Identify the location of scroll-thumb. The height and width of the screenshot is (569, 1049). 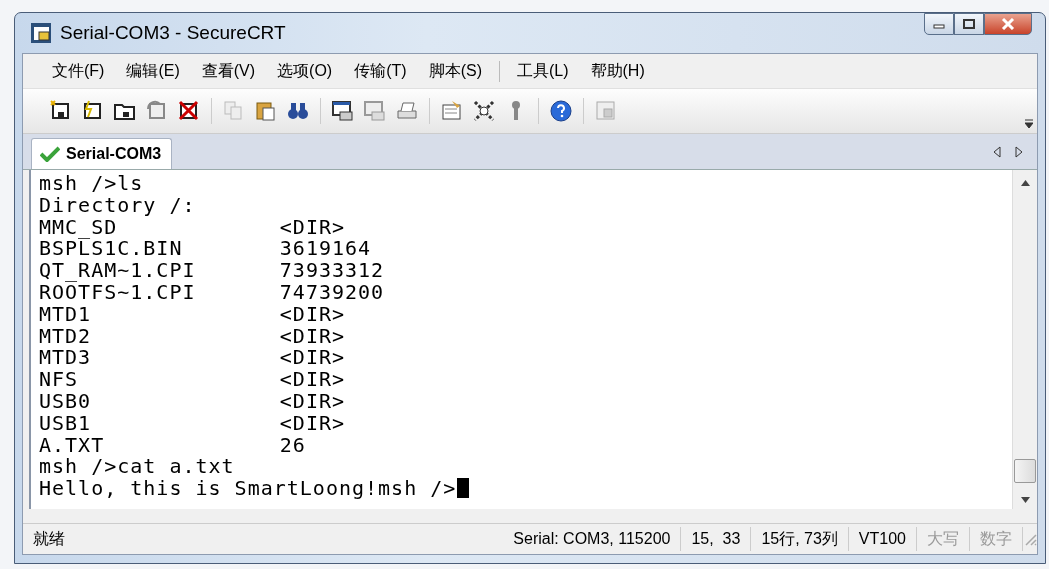
(1025, 471).